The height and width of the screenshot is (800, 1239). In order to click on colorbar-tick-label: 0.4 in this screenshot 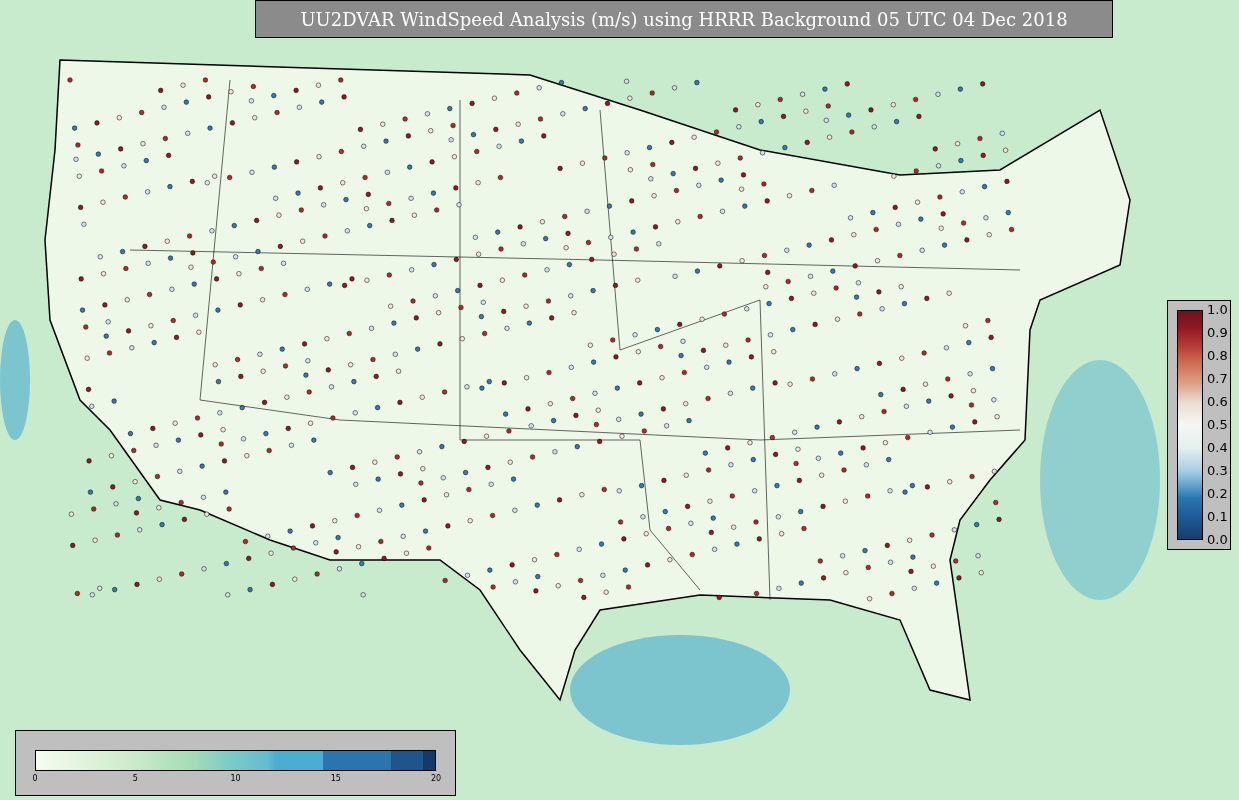, I will do `click(1217, 448)`.